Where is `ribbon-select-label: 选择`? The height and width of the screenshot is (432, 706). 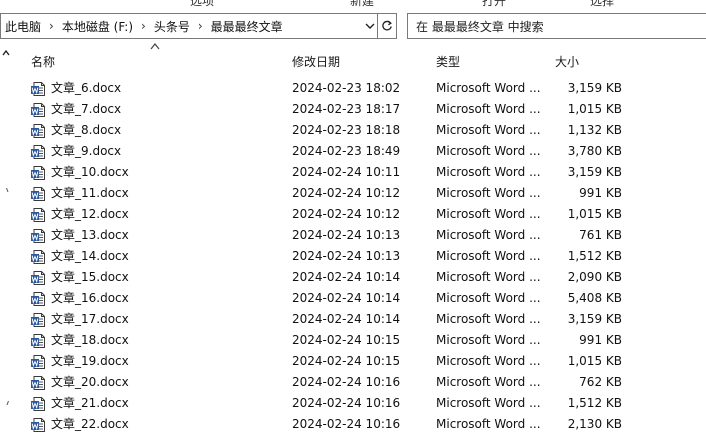 ribbon-select-label: 选择 is located at coordinates (602, 4).